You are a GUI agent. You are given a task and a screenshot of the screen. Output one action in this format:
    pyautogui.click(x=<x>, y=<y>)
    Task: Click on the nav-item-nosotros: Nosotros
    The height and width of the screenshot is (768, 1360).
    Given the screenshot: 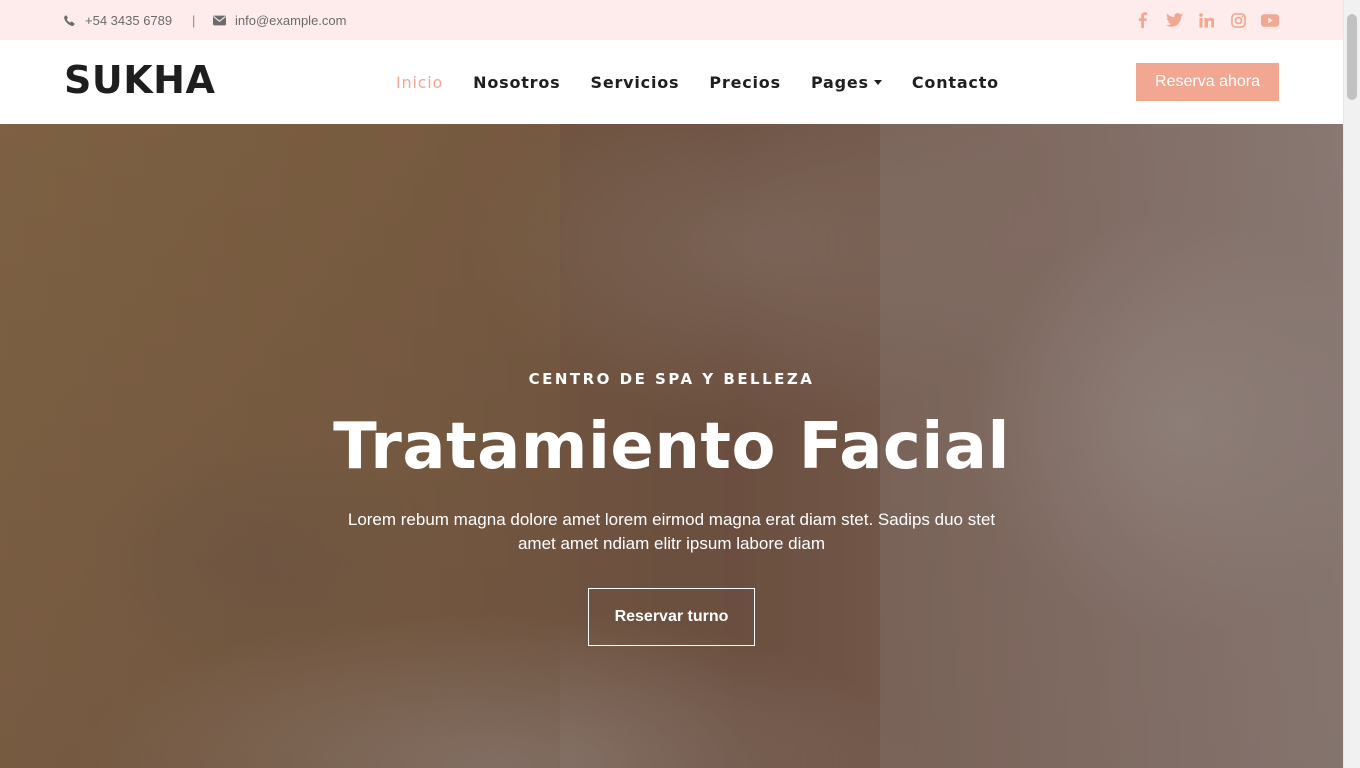 What is the action you would take?
    pyautogui.click(x=516, y=82)
    